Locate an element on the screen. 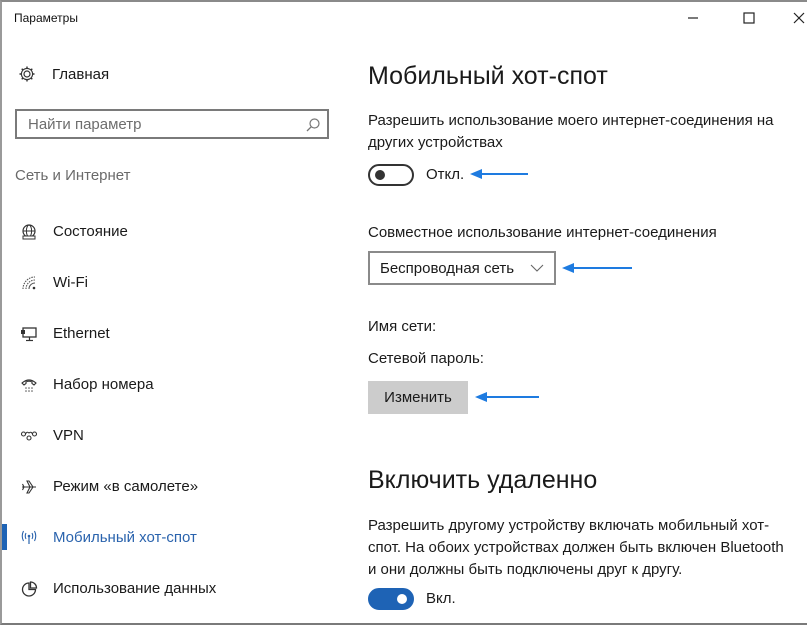  maximize-button is located at coordinates (749, 18).